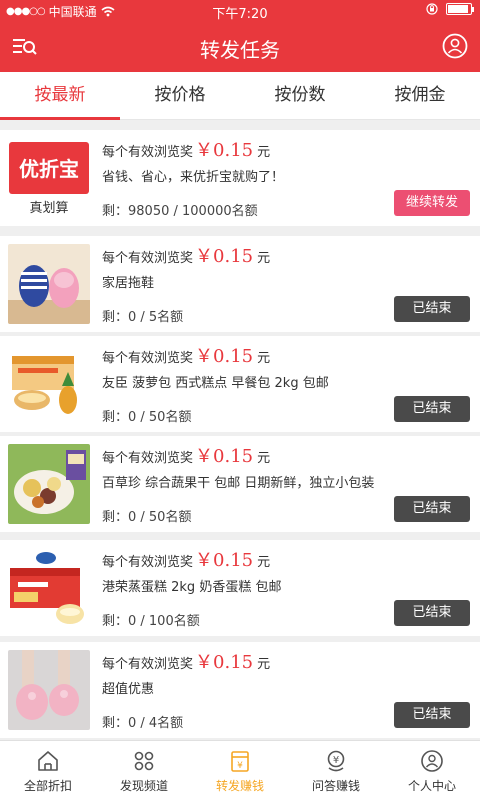 This screenshot has width=480, height=800. What do you see at coordinates (144, 761) in the screenshot?
I see `discover-icon` at bounding box center [144, 761].